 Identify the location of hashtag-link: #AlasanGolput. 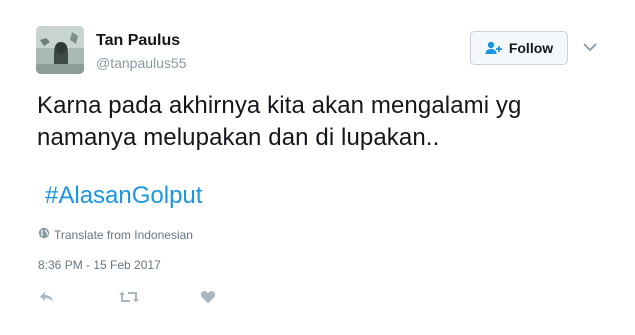
(123, 196).